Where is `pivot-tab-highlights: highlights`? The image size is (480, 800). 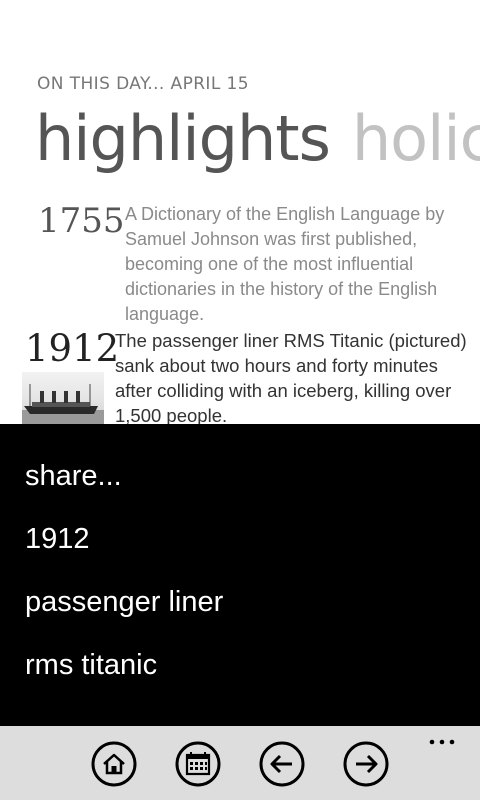
pivot-tab-highlights: highlights is located at coordinates (183, 139).